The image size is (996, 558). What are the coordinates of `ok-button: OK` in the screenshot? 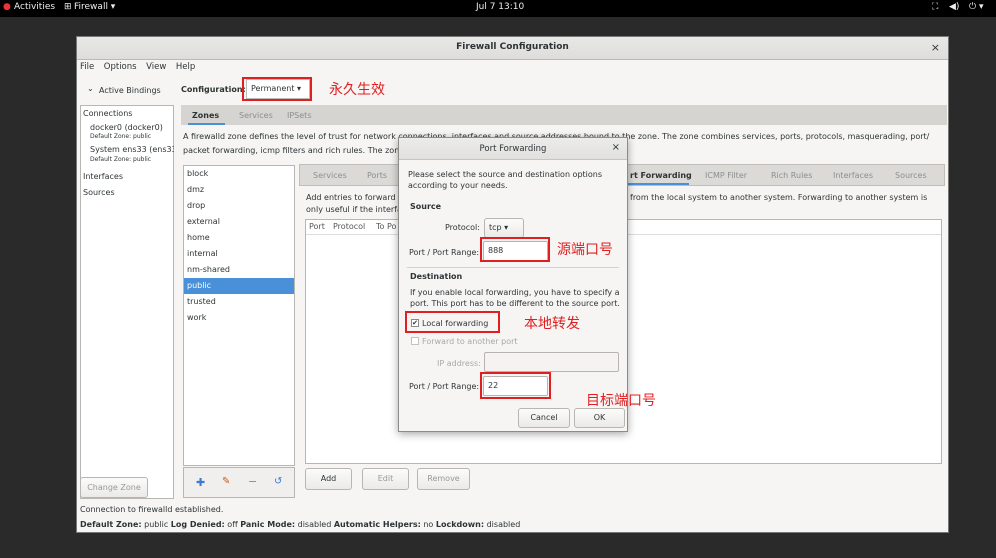 It's located at (599, 418).